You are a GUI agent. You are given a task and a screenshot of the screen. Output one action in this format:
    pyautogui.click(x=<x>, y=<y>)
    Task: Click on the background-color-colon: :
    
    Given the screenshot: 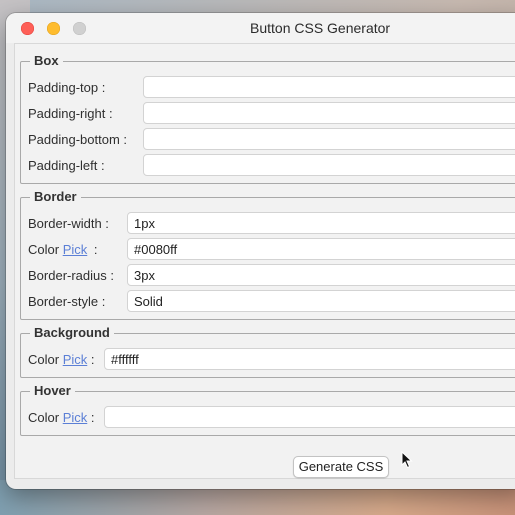 What is the action you would take?
    pyautogui.click(x=92, y=359)
    